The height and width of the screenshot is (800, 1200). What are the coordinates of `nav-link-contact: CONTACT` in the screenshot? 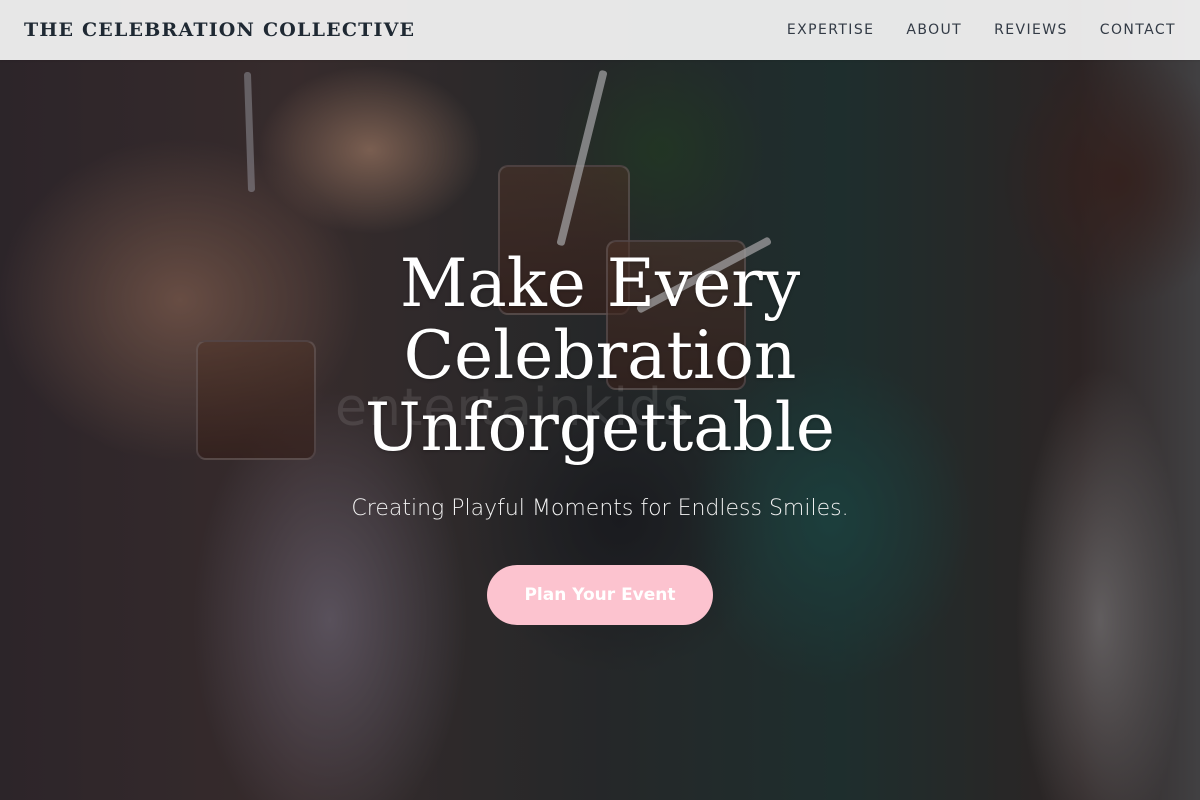 It's located at (1138, 30).